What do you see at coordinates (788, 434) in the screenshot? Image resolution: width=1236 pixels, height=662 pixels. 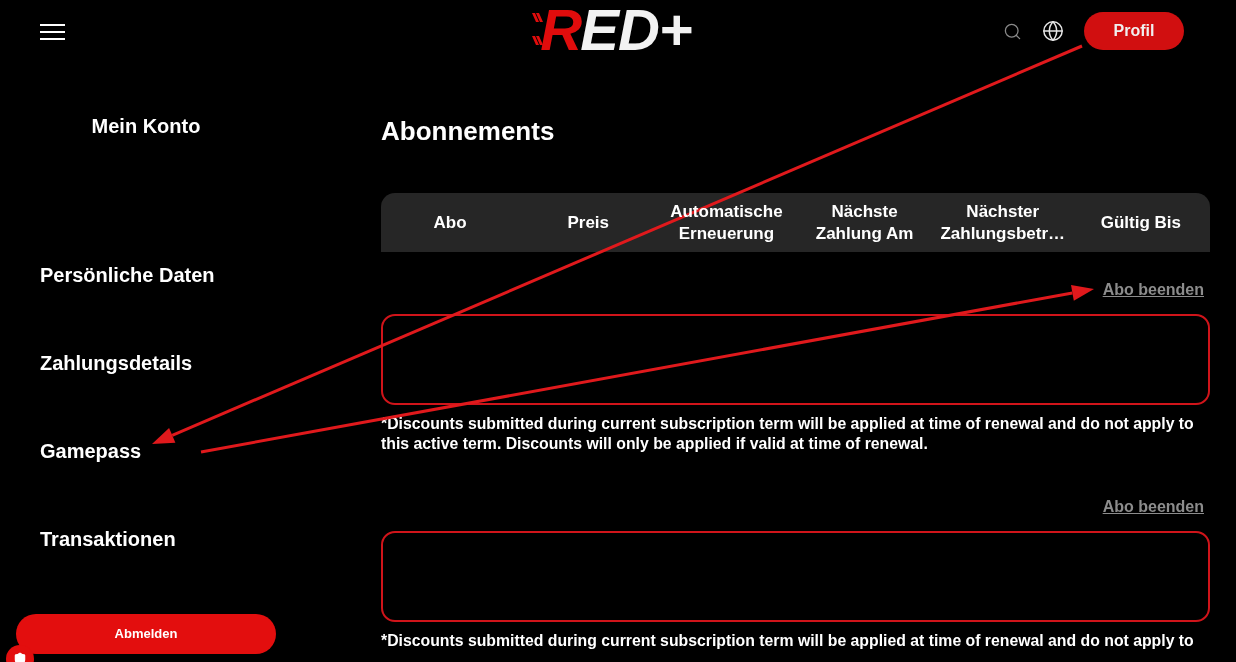 I see `discount-note: *Discounts submitted during current subscription term will be applied at time of renewal and do not apply to this active term. Discounts will only be applied if valid at time of renewal.` at bounding box center [788, 434].